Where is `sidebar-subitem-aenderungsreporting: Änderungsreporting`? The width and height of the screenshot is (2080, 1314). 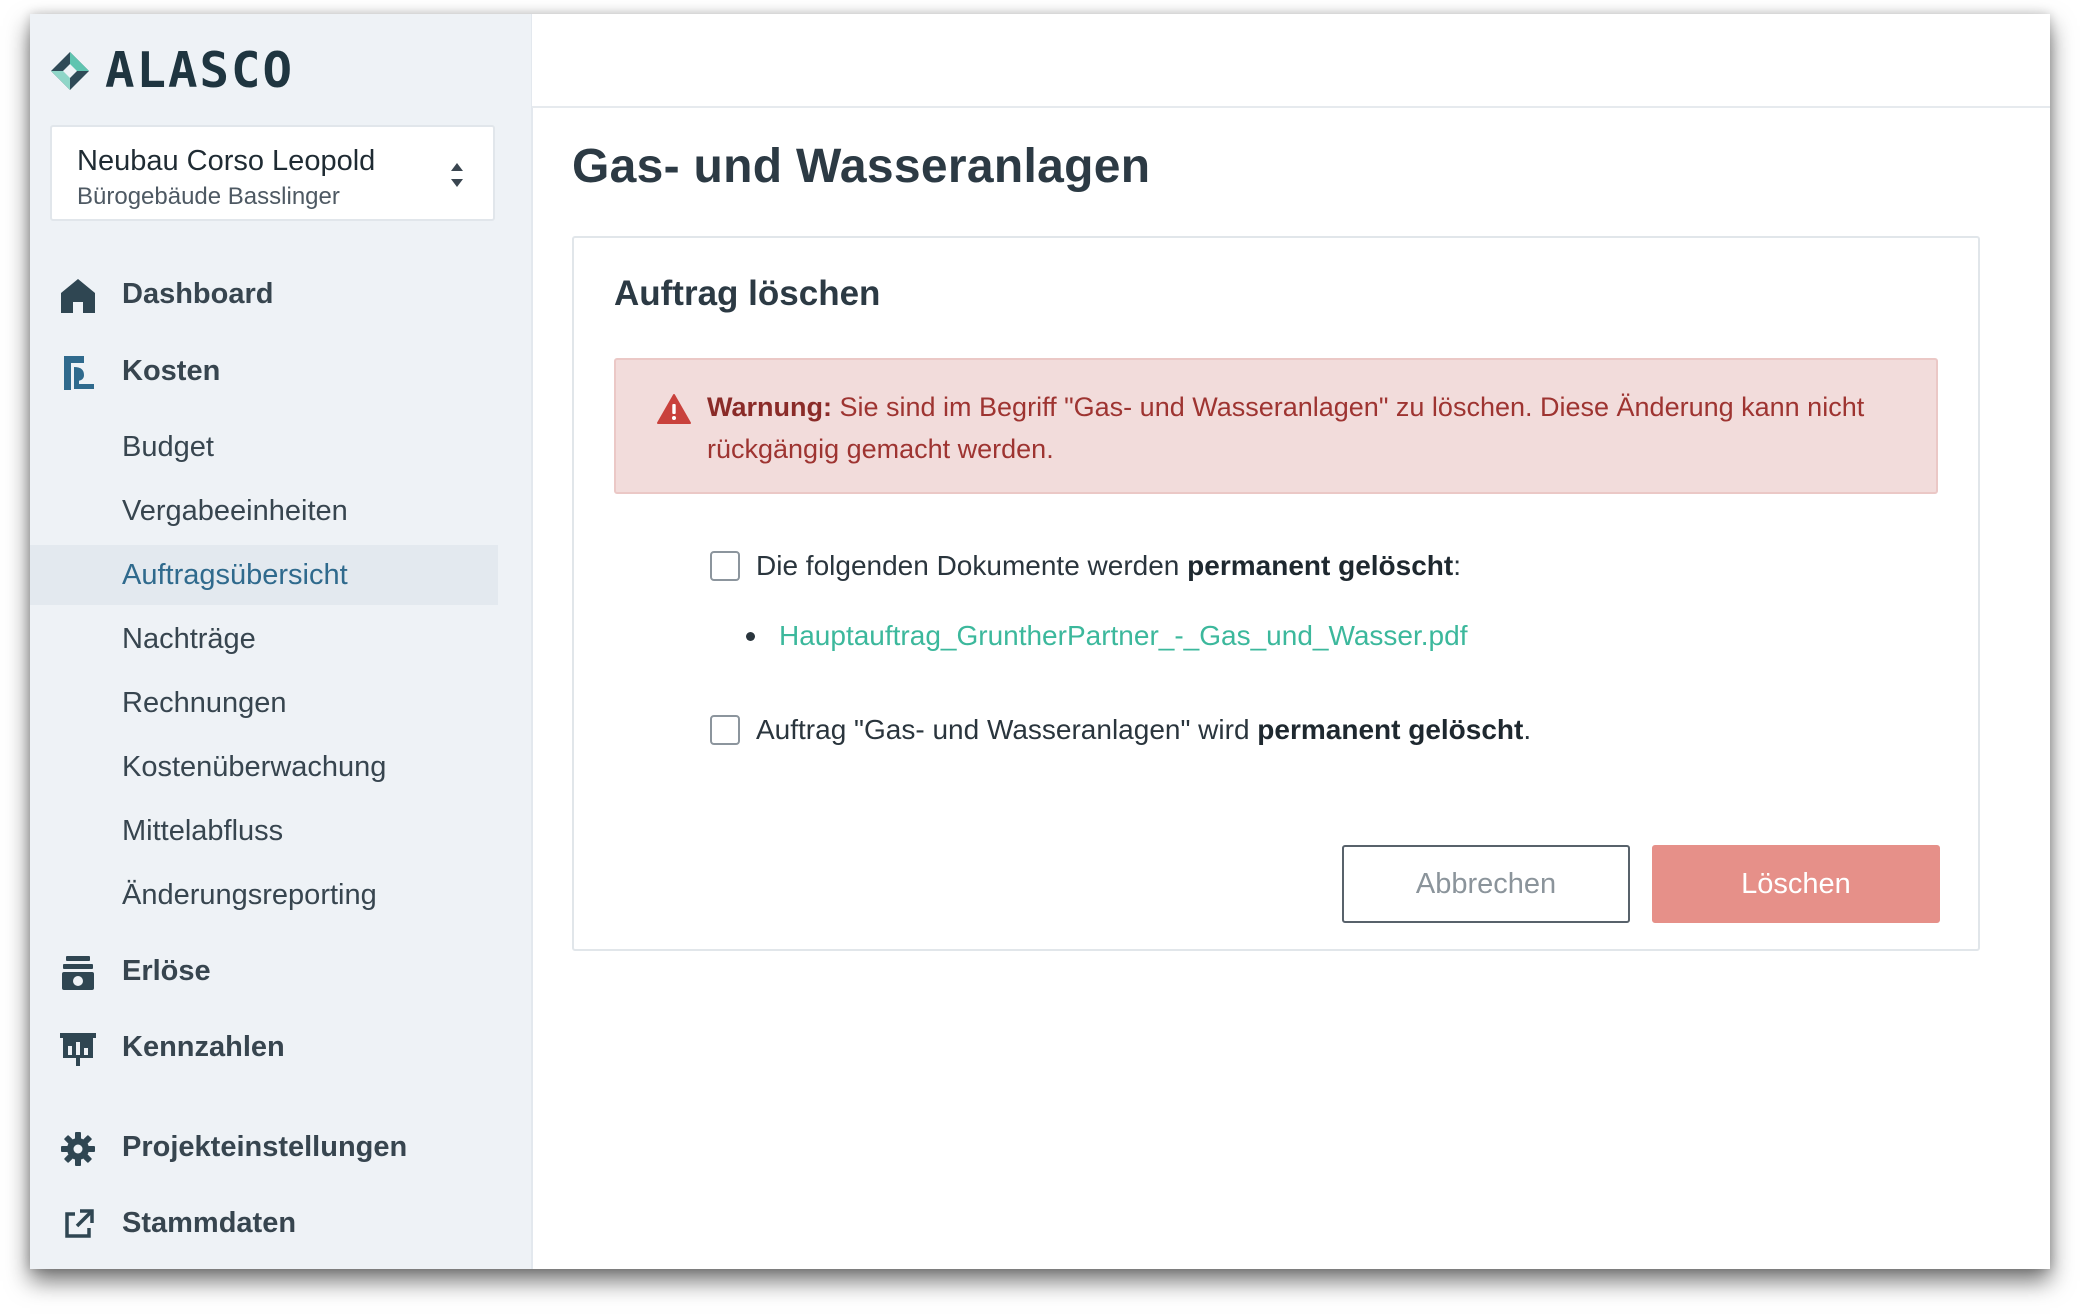 sidebar-subitem-aenderungsreporting: Änderungsreporting is located at coordinates (264, 895).